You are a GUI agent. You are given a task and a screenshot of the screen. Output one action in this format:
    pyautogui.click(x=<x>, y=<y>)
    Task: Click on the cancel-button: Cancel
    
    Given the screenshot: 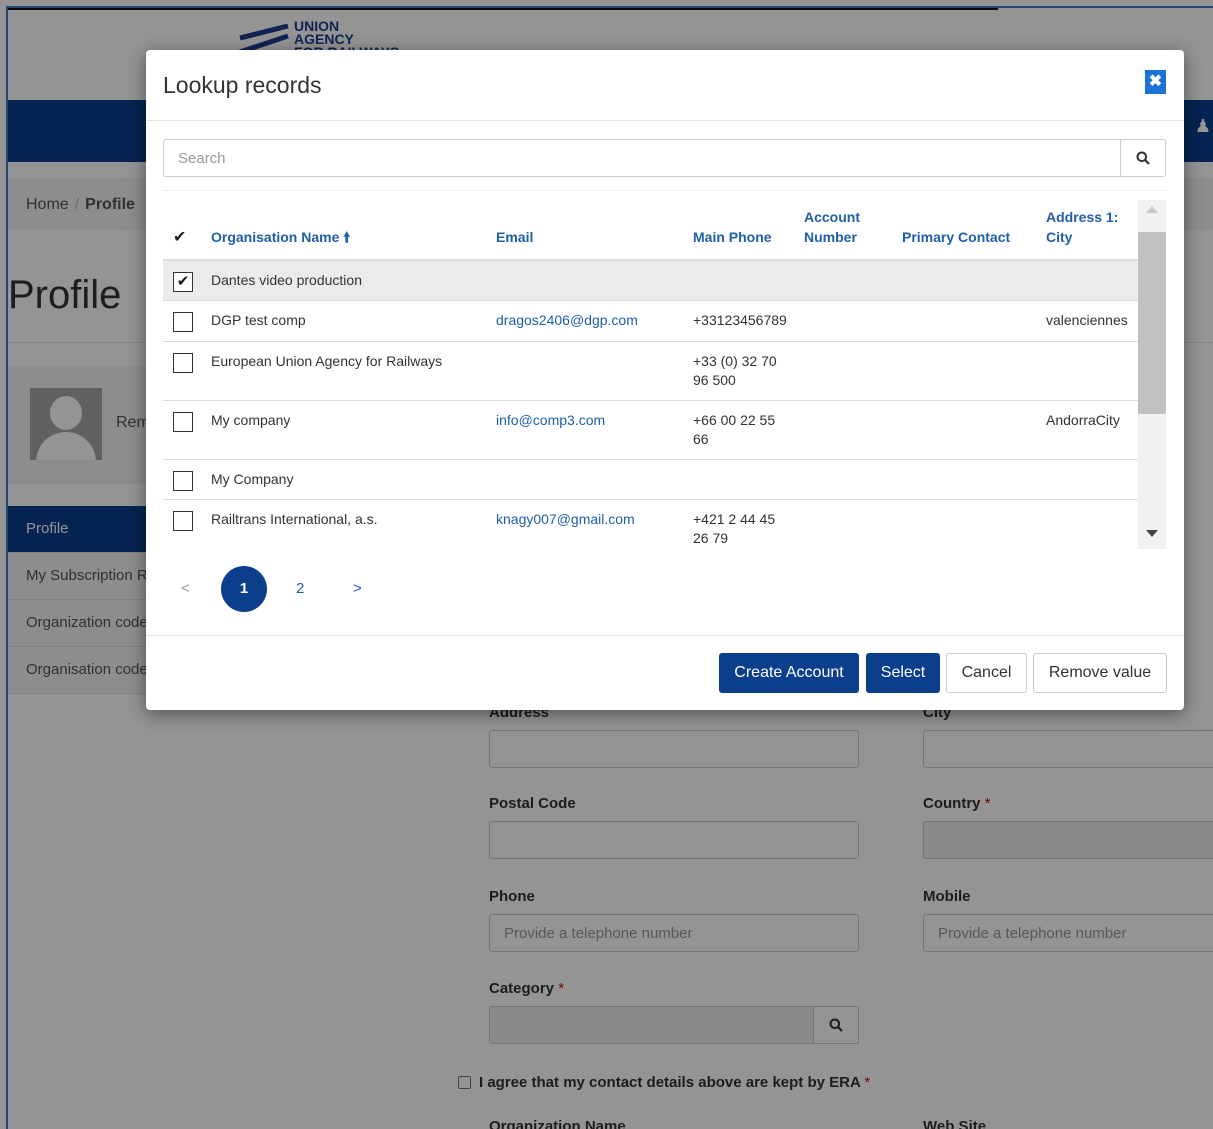 What is the action you would take?
    pyautogui.click(x=986, y=673)
    